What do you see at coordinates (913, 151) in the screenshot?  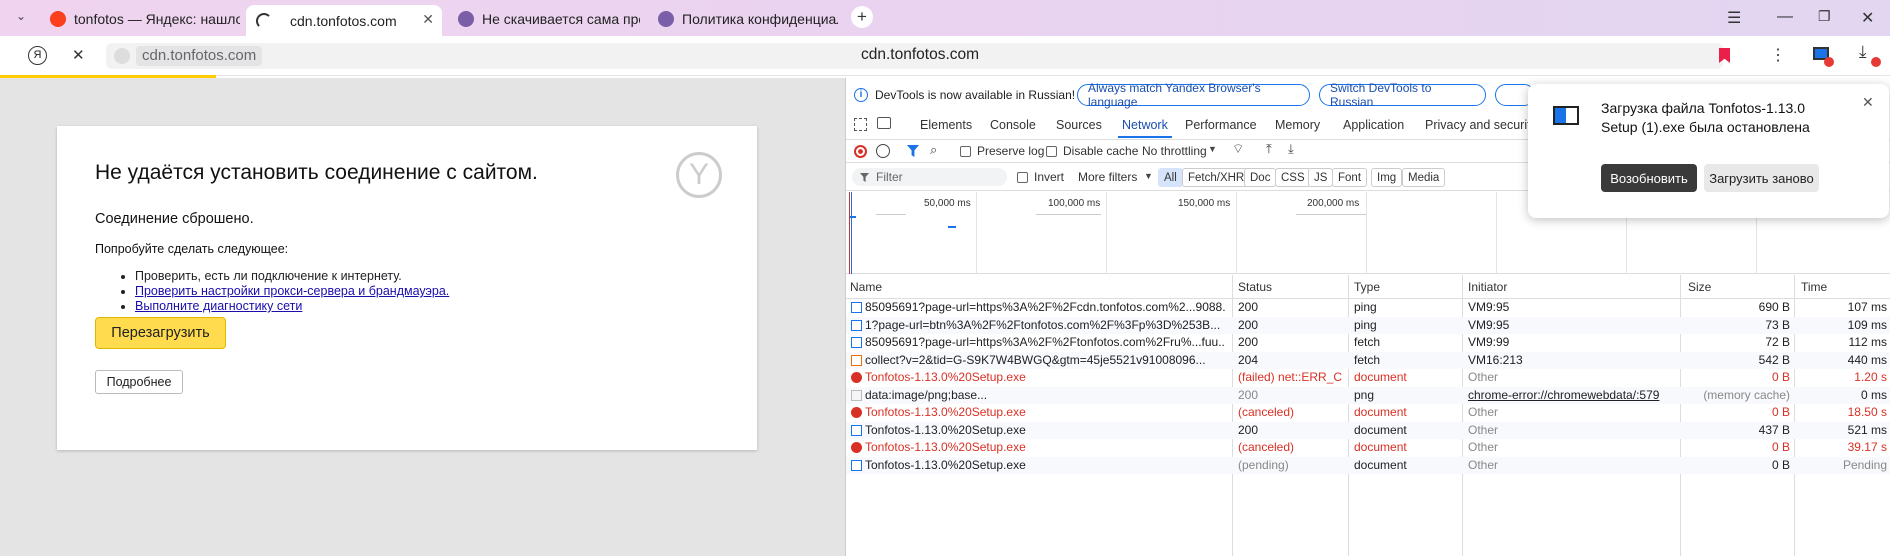 I see `filter-icon` at bounding box center [913, 151].